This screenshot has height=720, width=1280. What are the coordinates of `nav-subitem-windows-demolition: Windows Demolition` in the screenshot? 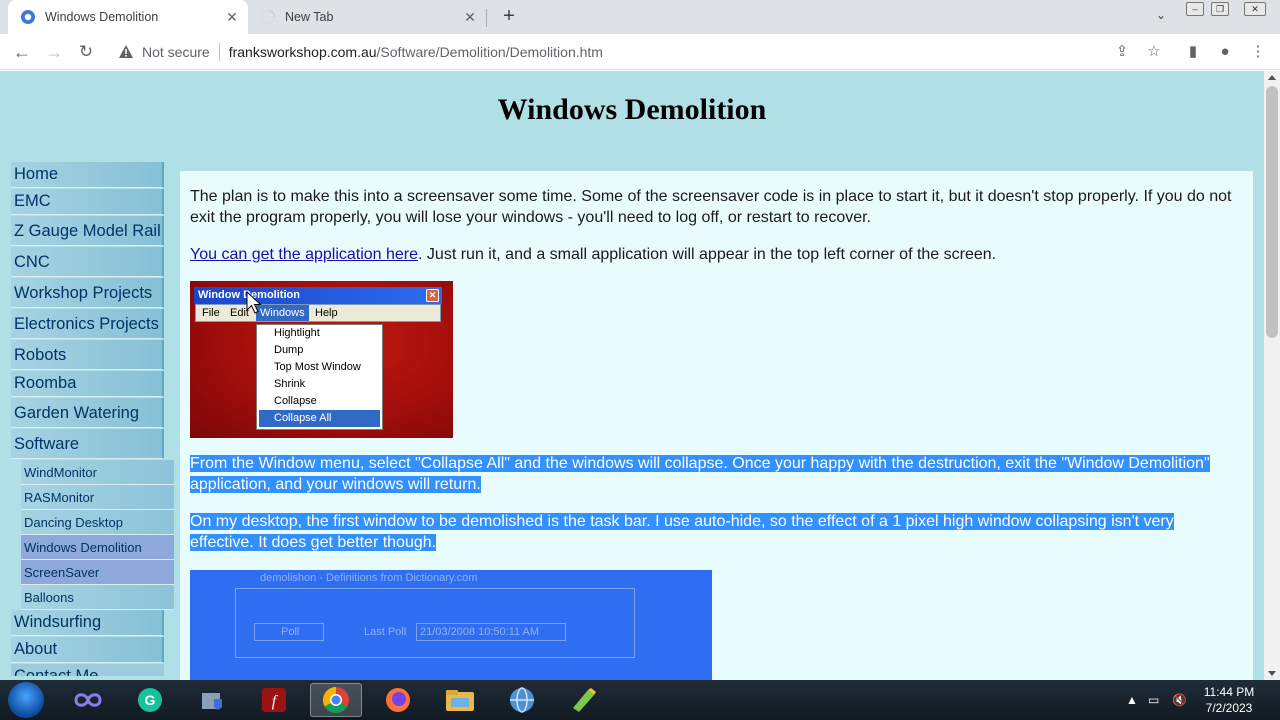 It's located at (97, 547).